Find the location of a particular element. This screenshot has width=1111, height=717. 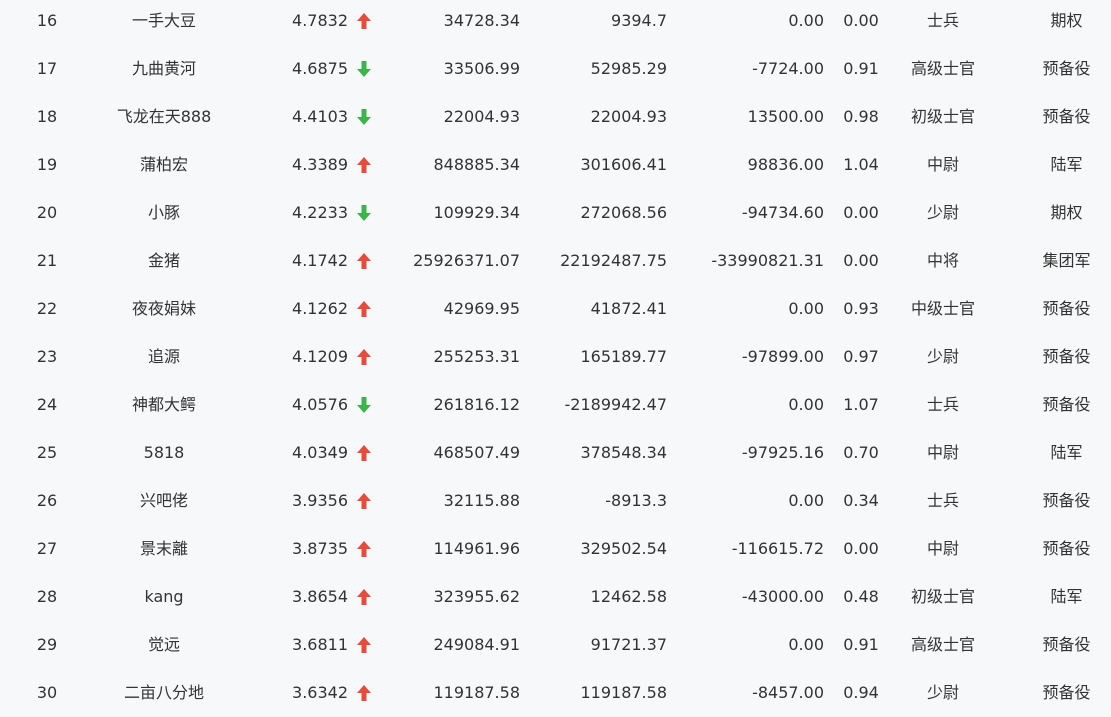

user-name-cell: 景末離 is located at coordinates (164, 549).